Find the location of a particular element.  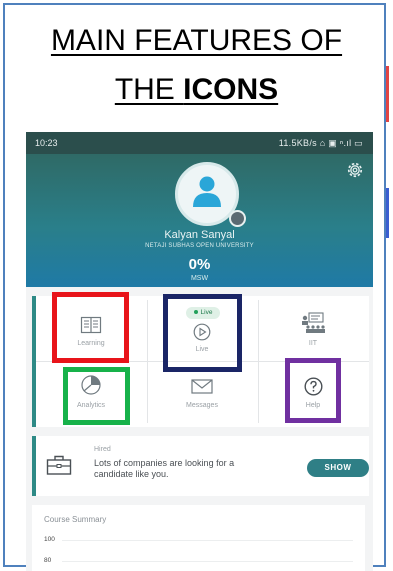

edge-red-accent is located at coordinates (387, 94).